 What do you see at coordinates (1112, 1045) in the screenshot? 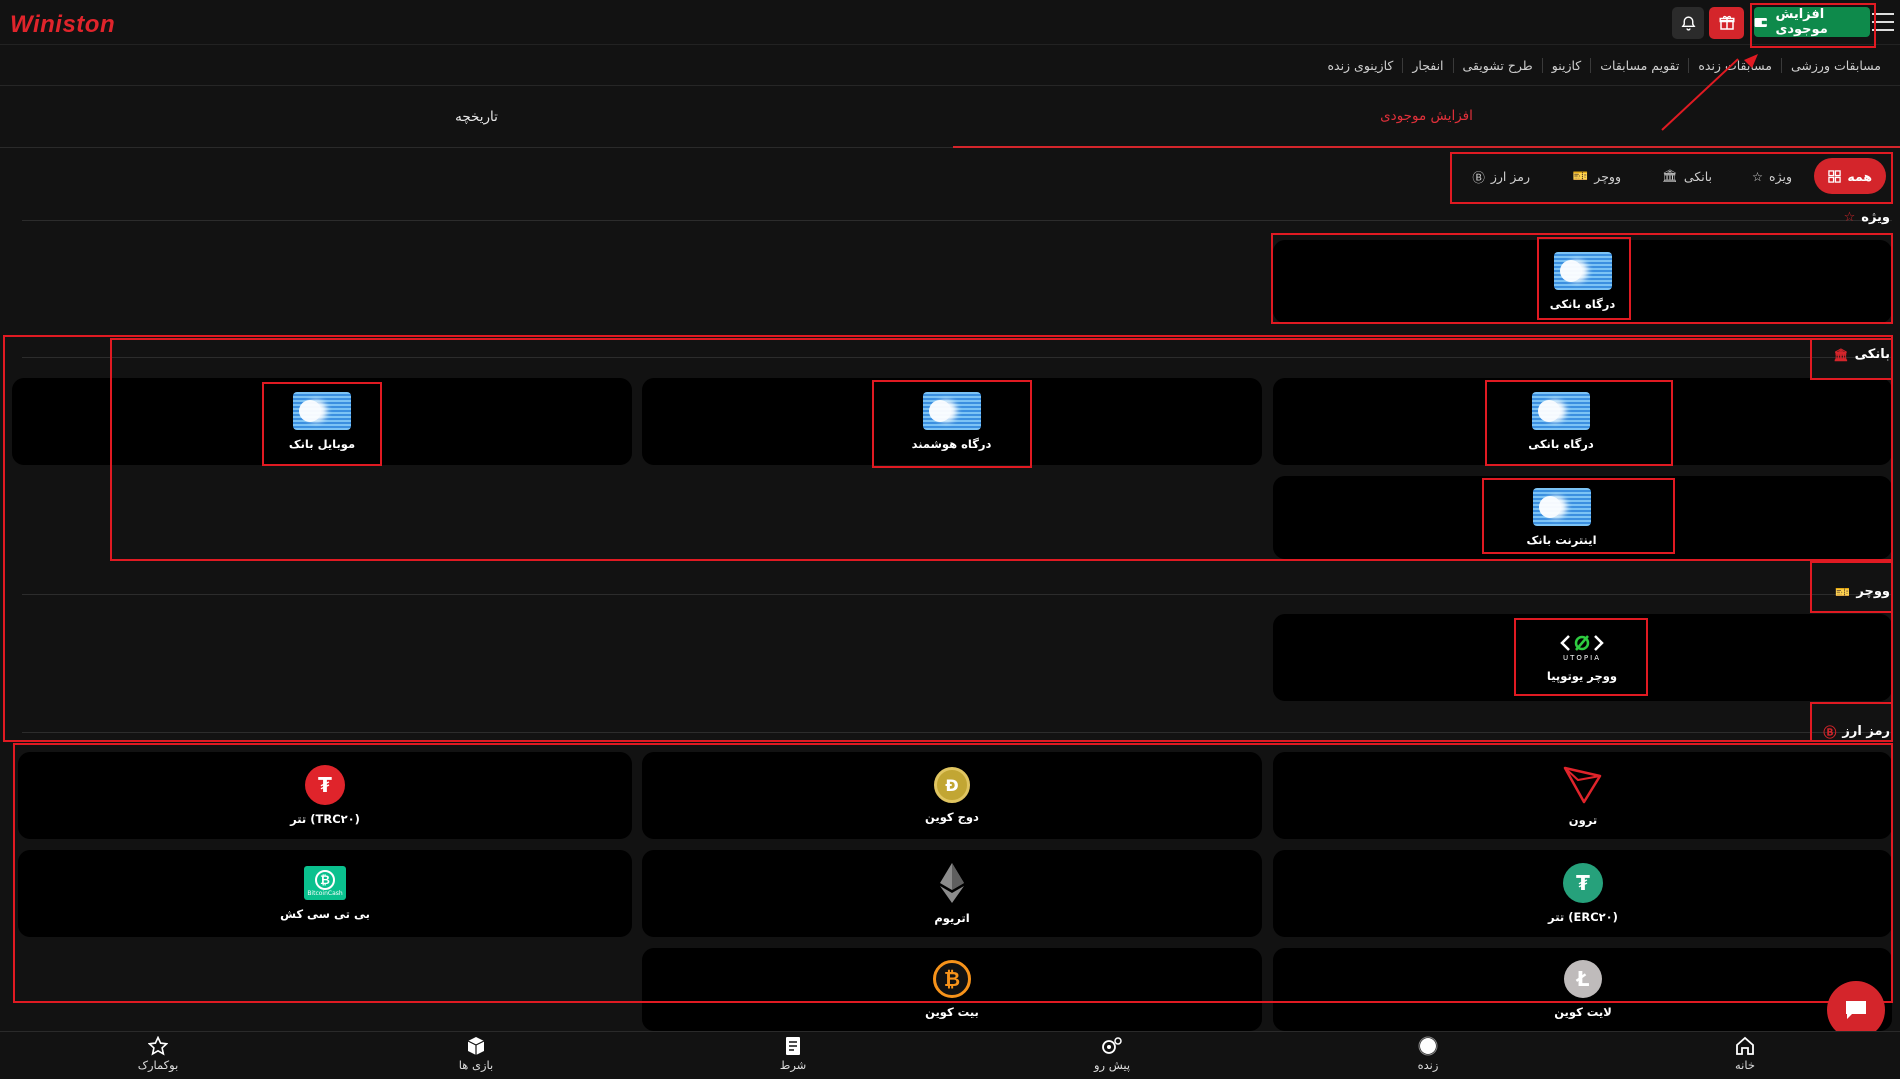
I see `soccer-ball-icon` at bounding box center [1112, 1045].